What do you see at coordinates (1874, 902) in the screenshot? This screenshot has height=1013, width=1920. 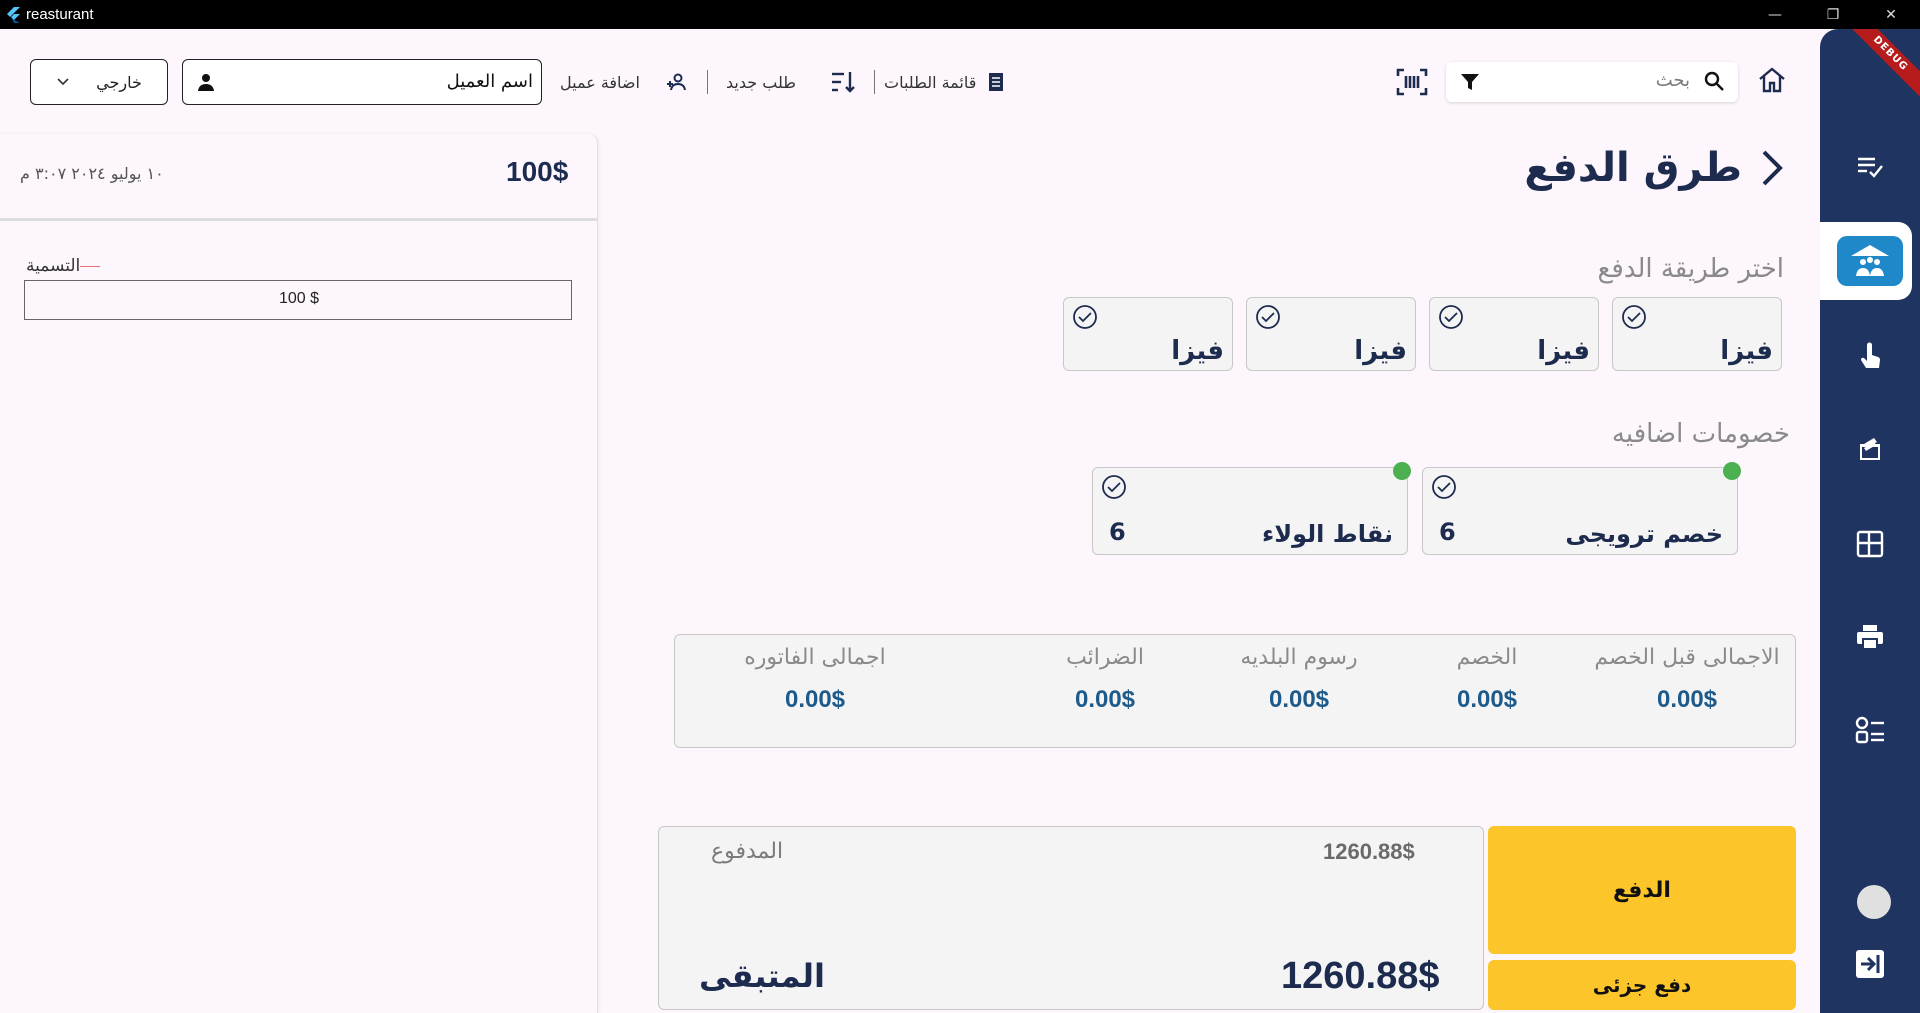 I see `avatar` at bounding box center [1874, 902].